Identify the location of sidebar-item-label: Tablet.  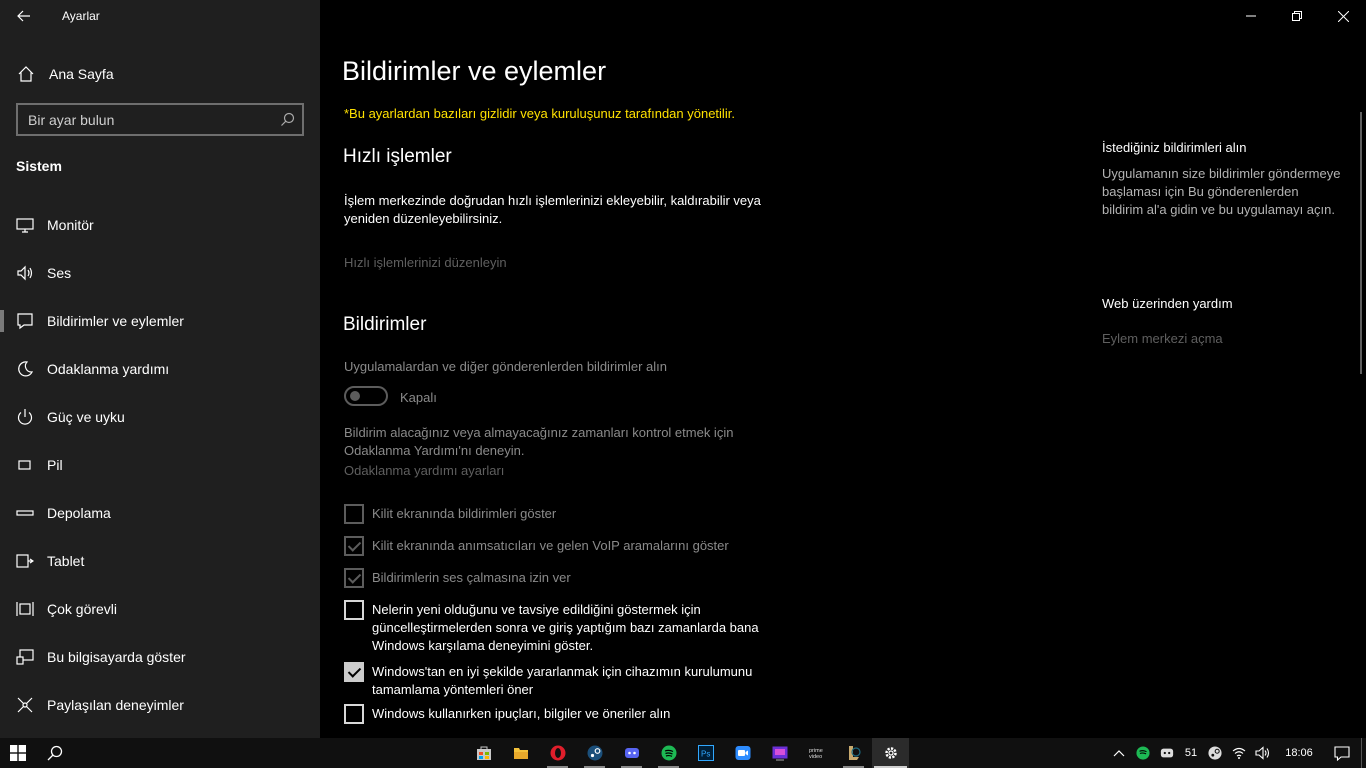
(66, 561).